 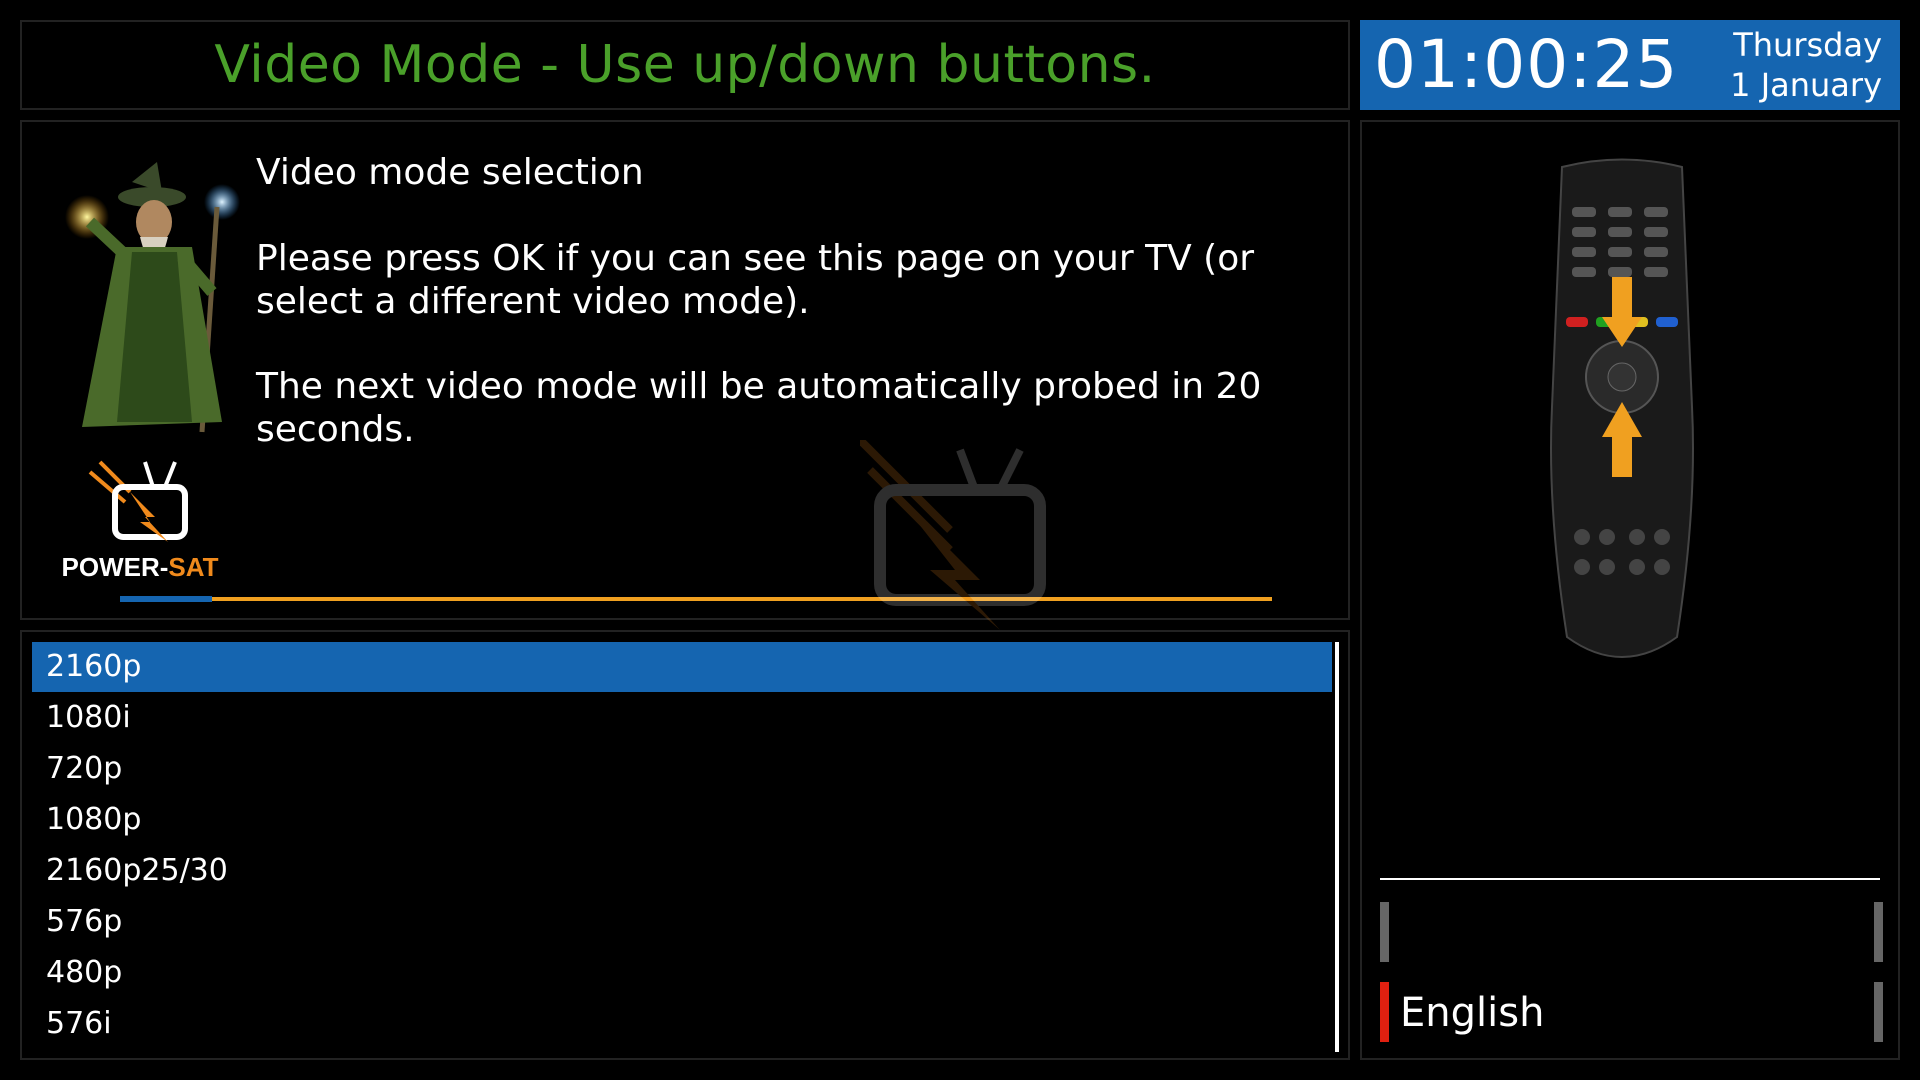 What do you see at coordinates (682, 871) in the screenshot?
I see `video-mode-item: 2160p25/30` at bounding box center [682, 871].